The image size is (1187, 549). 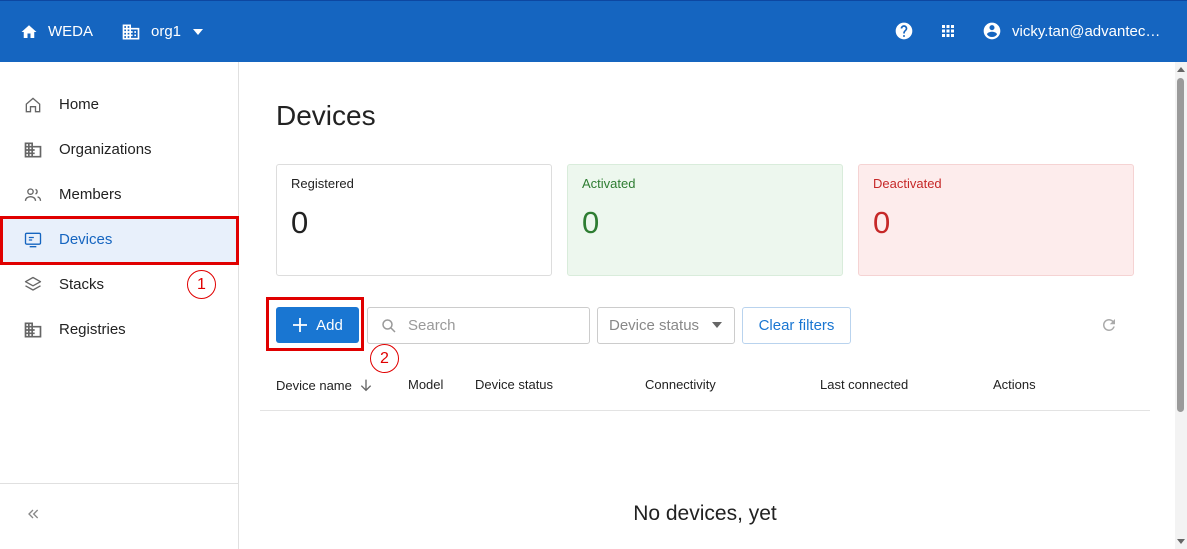 I want to click on column-label: Model, so click(x=426, y=384).